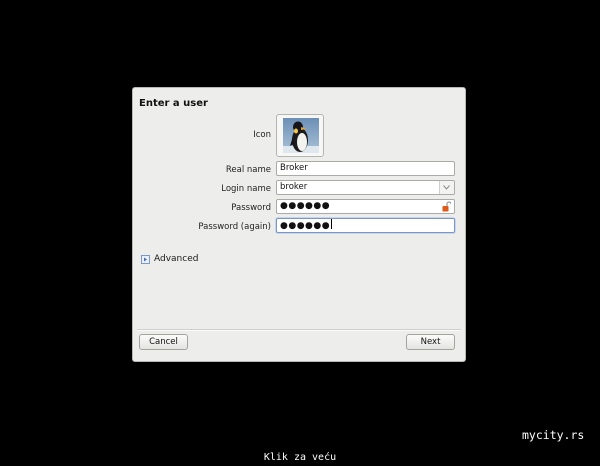 Image resolution: width=600 pixels, height=466 pixels. What do you see at coordinates (305, 206) in the screenshot?
I see `password-value: ●●●●●●` at bounding box center [305, 206].